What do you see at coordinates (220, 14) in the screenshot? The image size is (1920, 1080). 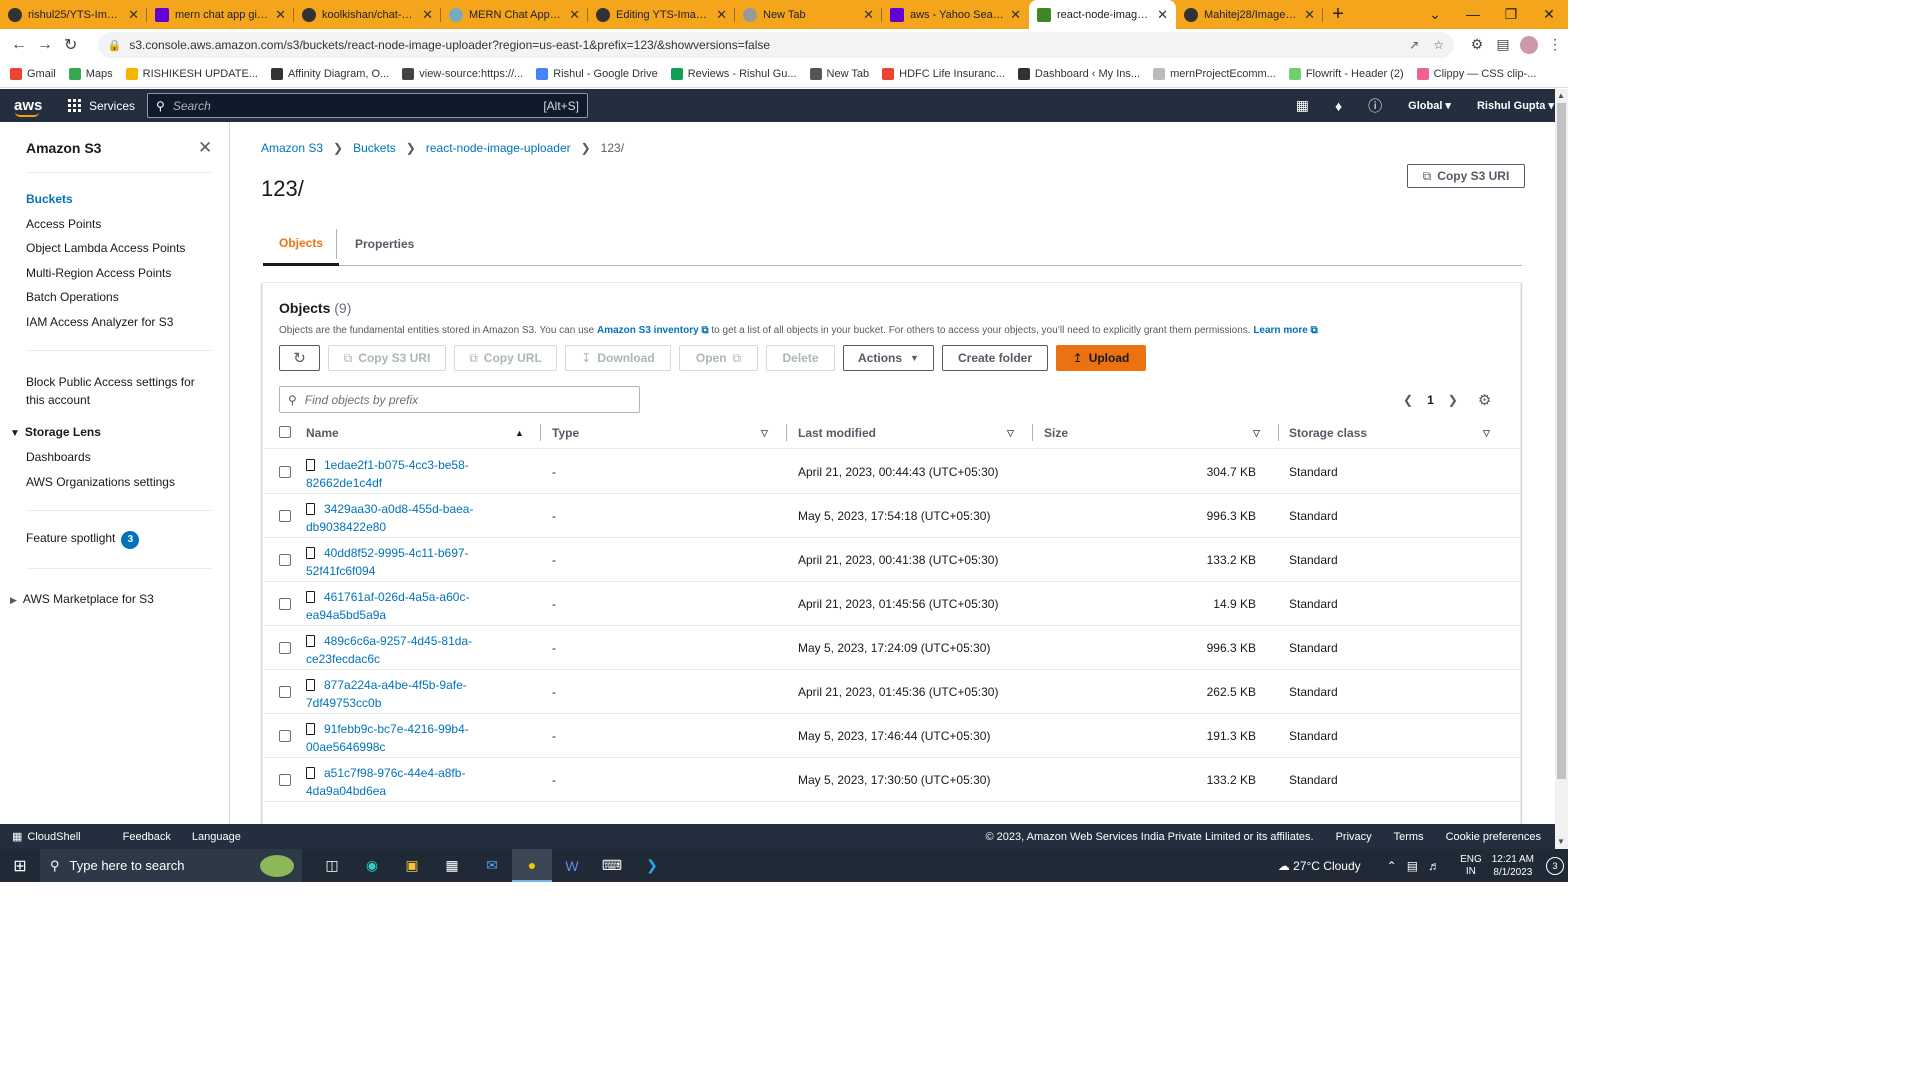 I see `browser-tab: mern chat app github ✕` at bounding box center [220, 14].